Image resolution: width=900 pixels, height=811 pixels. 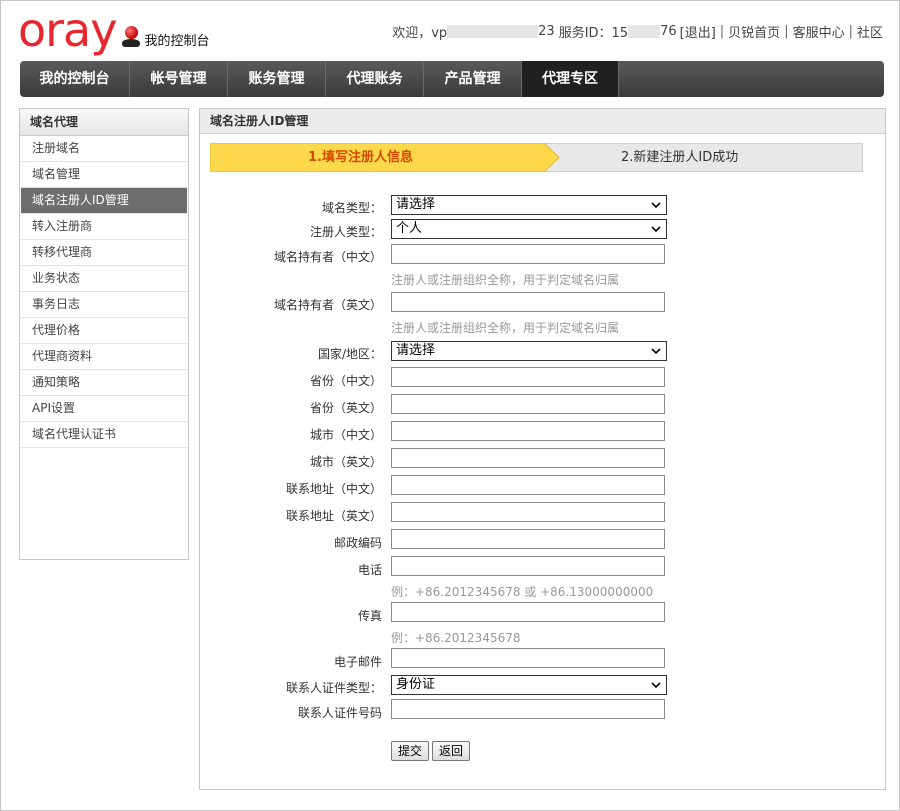 What do you see at coordinates (179, 79) in the screenshot?
I see `nav-account: 帐号管理` at bounding box center [179, 79].